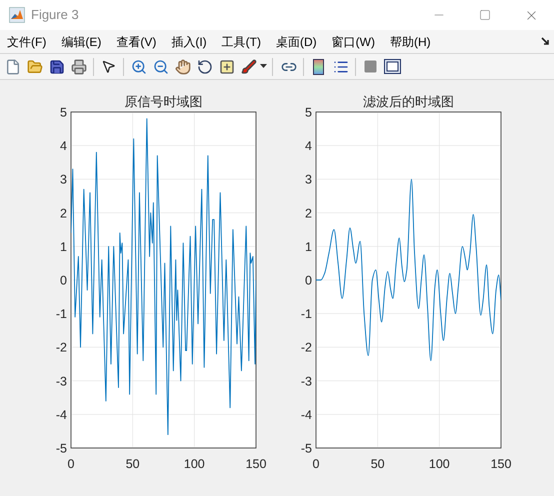 The image size is (554, 496). Describe the element at coordinates (296, 41) in the screenshot. I see `menu-item: 桌面(D)` at that location.